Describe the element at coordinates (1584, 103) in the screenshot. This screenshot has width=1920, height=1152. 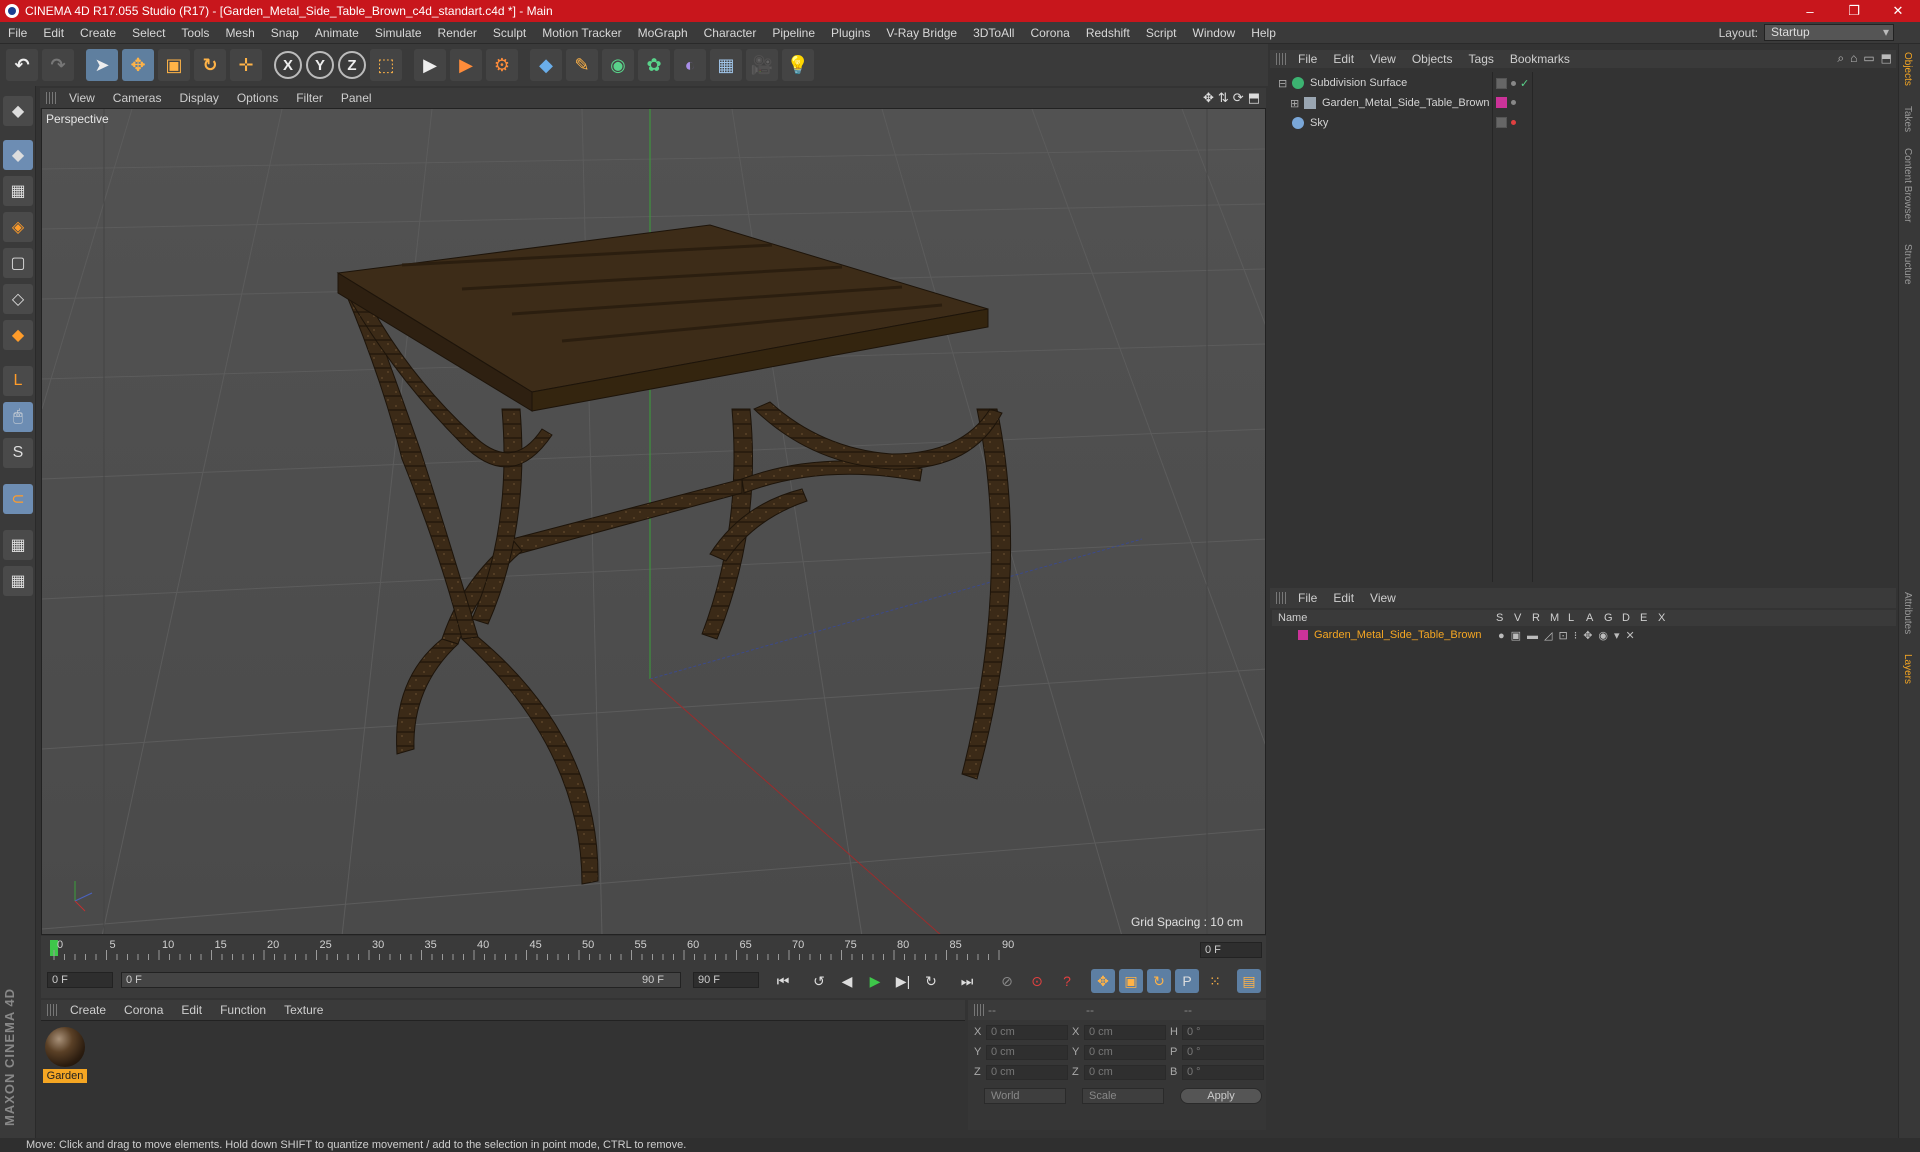
I see `object-row-garden-table: ⊞ Garden_Metal_Side_Table_Brown` at that location.